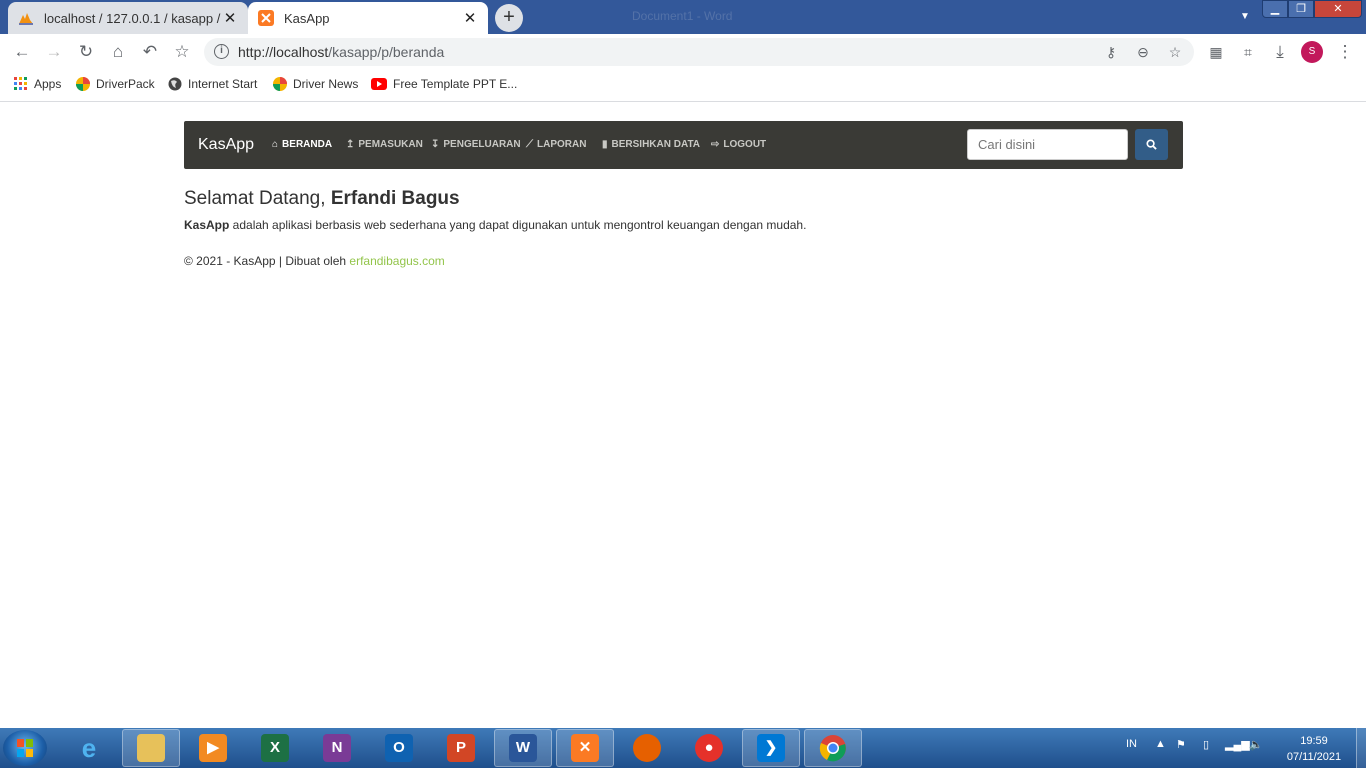  Describe the element at coordinates (1345, 52) in the screenshot. I see `menu-icon: ⋮` at that location.